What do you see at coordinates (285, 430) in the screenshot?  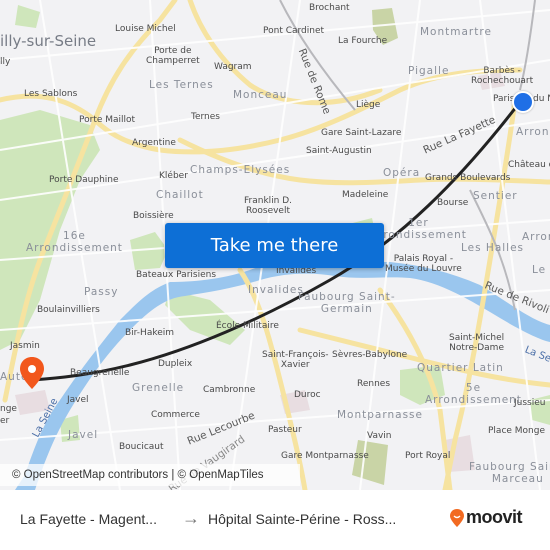 I see `label-pasteur: Pasteur` at bounding box center [285, 430].